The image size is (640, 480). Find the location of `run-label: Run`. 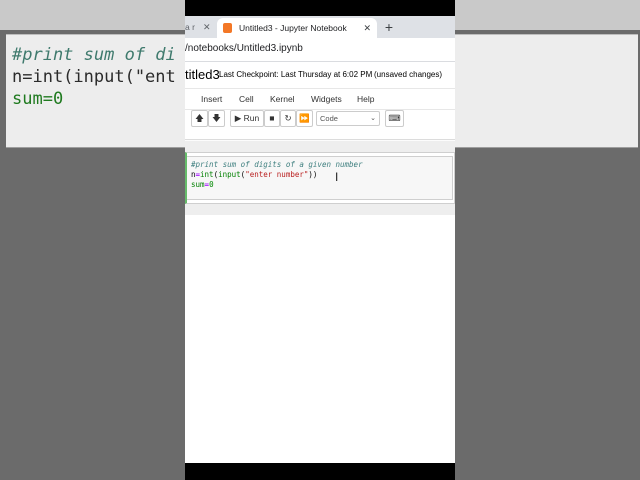

run-label: Run is located at coordinates (251, 118).